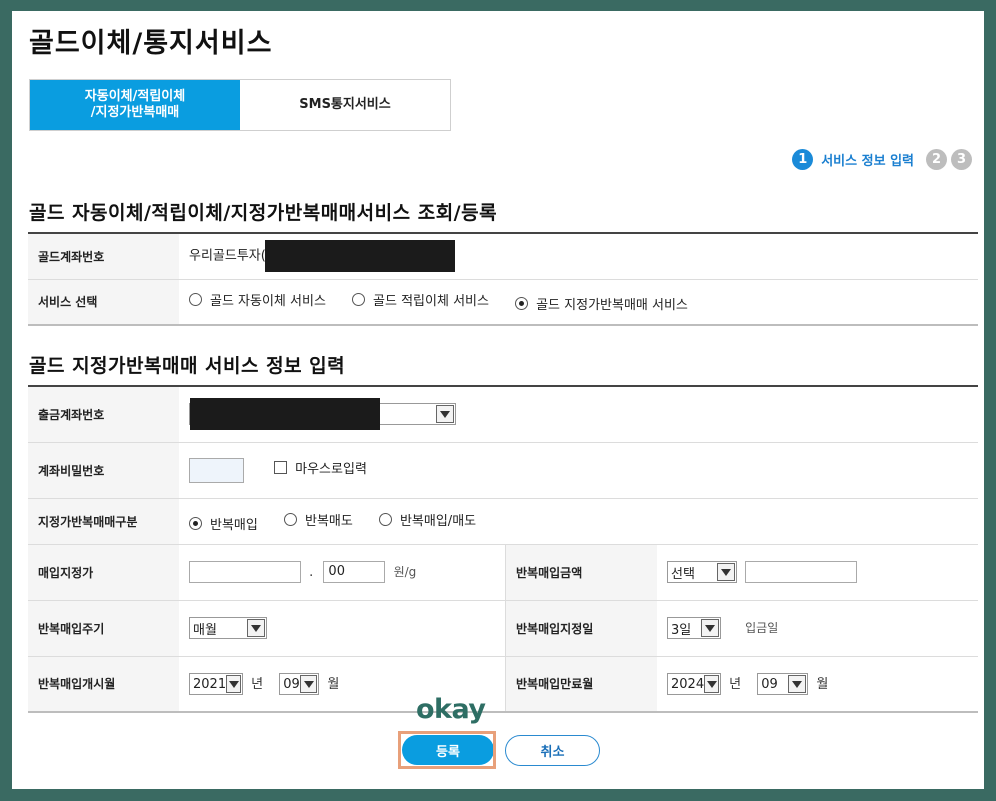  Describe the element at coordinates (103, 256) in the screenshot. I see `account-label: 골드계좌번호` at that location.